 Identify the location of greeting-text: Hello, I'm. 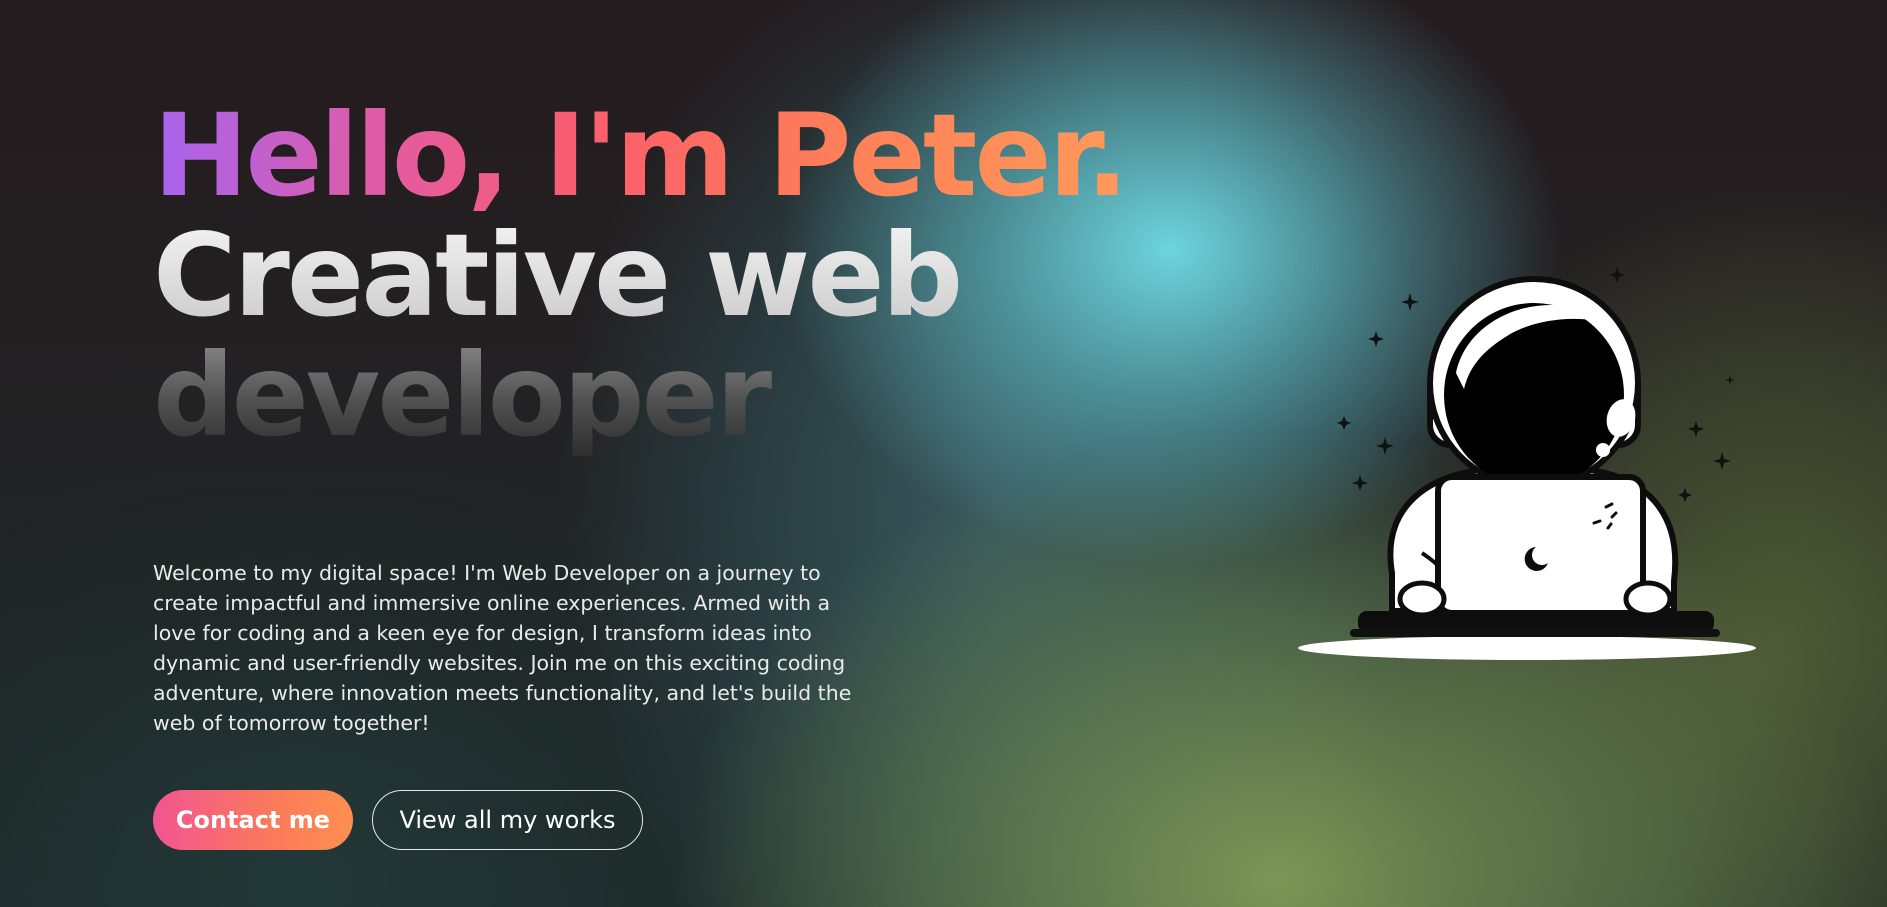
(442, 155).